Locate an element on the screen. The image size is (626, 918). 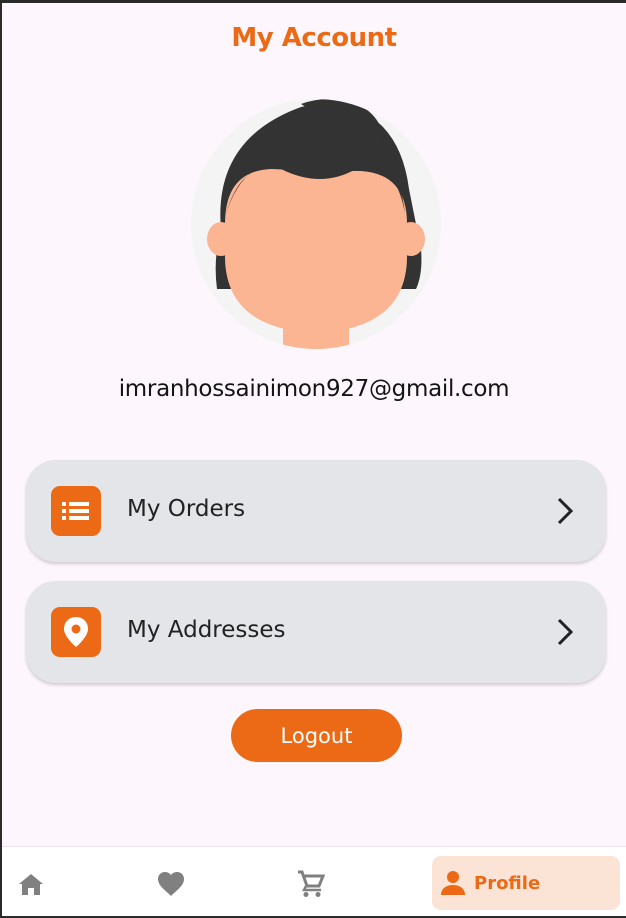
my-orders-button: My Orders is located at coordinates (316, 511).